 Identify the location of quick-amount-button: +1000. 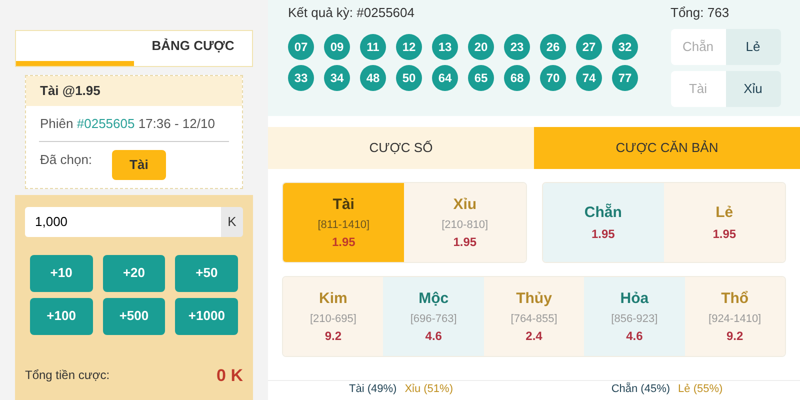
(206, 316).